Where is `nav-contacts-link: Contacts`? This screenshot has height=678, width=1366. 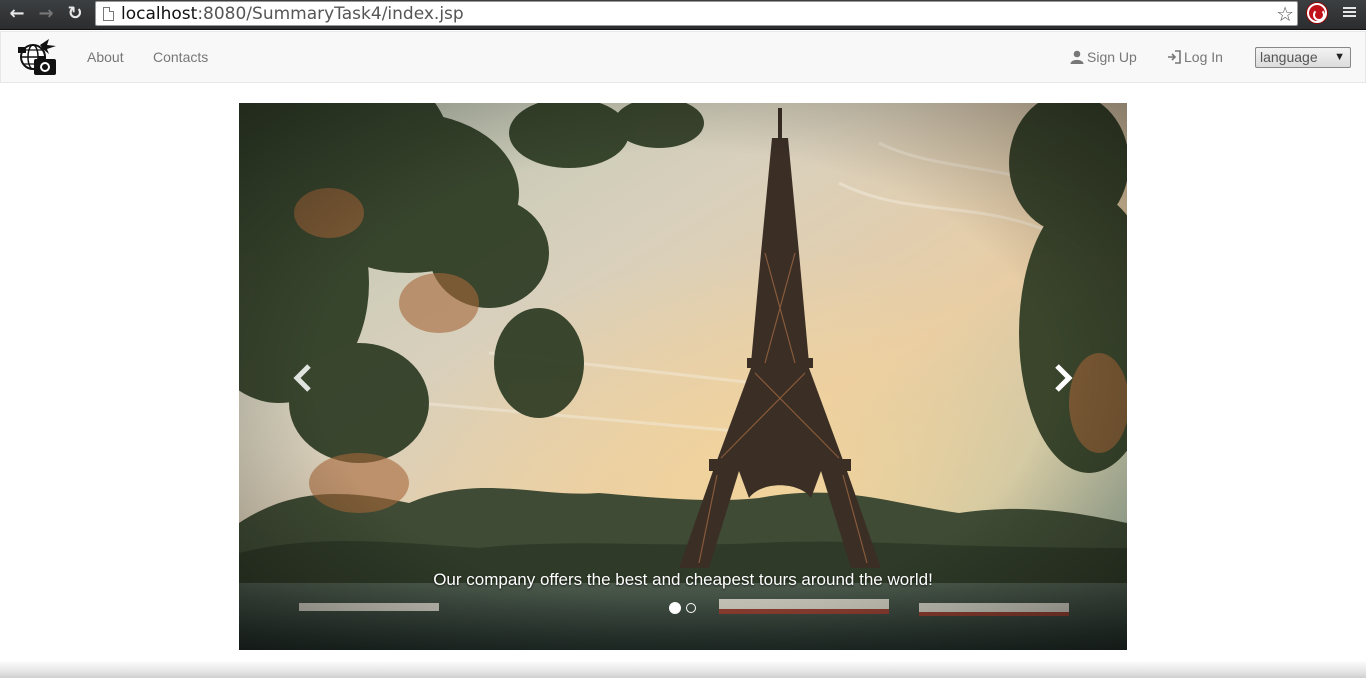 nav-contacts-link: Contacts is located at coordinates (180, 57).